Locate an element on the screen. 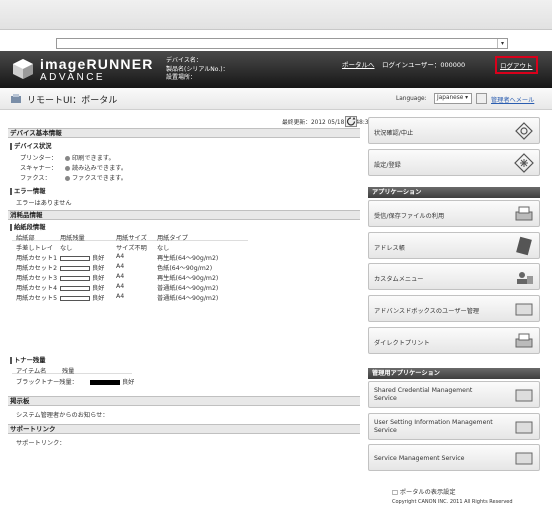 The width and height of the screenshot is (552, 509). portal-display-settings-link: □ ポータルの表示設定 is located at coordinates (424, 491).